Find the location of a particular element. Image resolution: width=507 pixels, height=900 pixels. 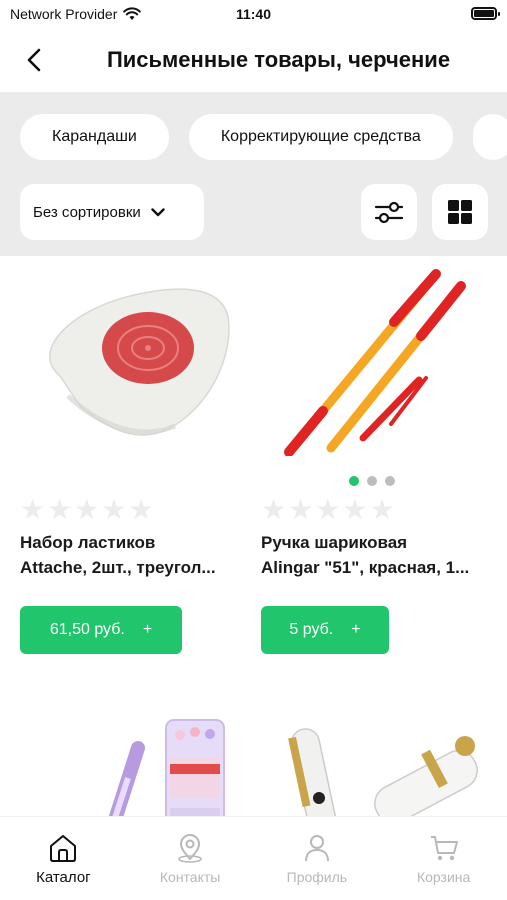

tab-label: Профиль is located at coordinates (317, 877).